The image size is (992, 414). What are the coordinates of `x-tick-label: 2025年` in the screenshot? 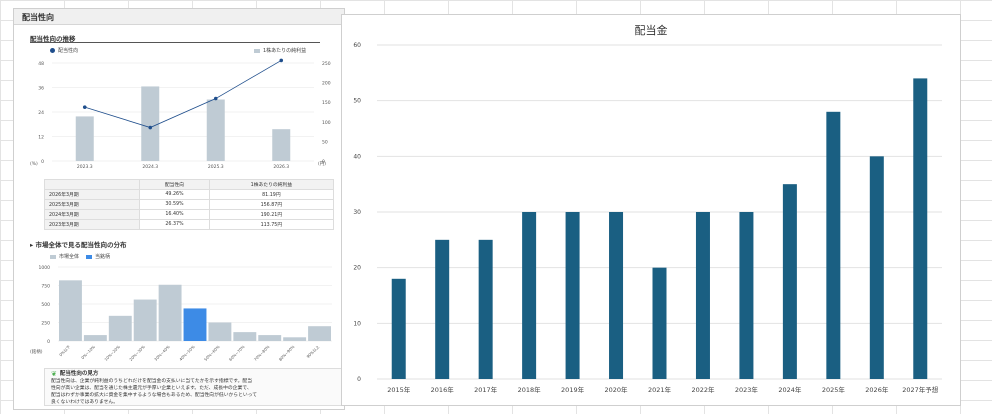 It's located at (834, 389).